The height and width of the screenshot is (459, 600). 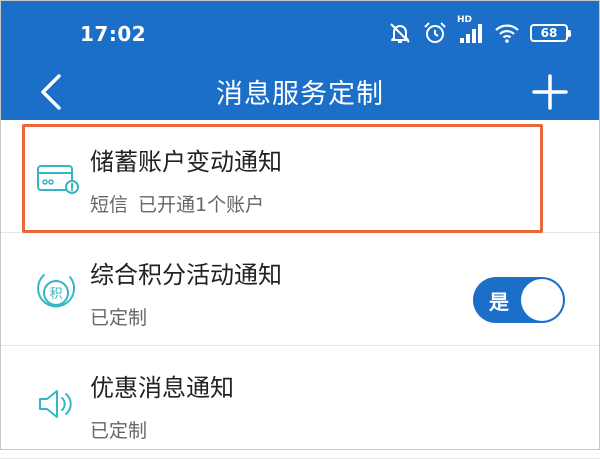 I want to click on svg-text: 积, so click(x=55, y=294).